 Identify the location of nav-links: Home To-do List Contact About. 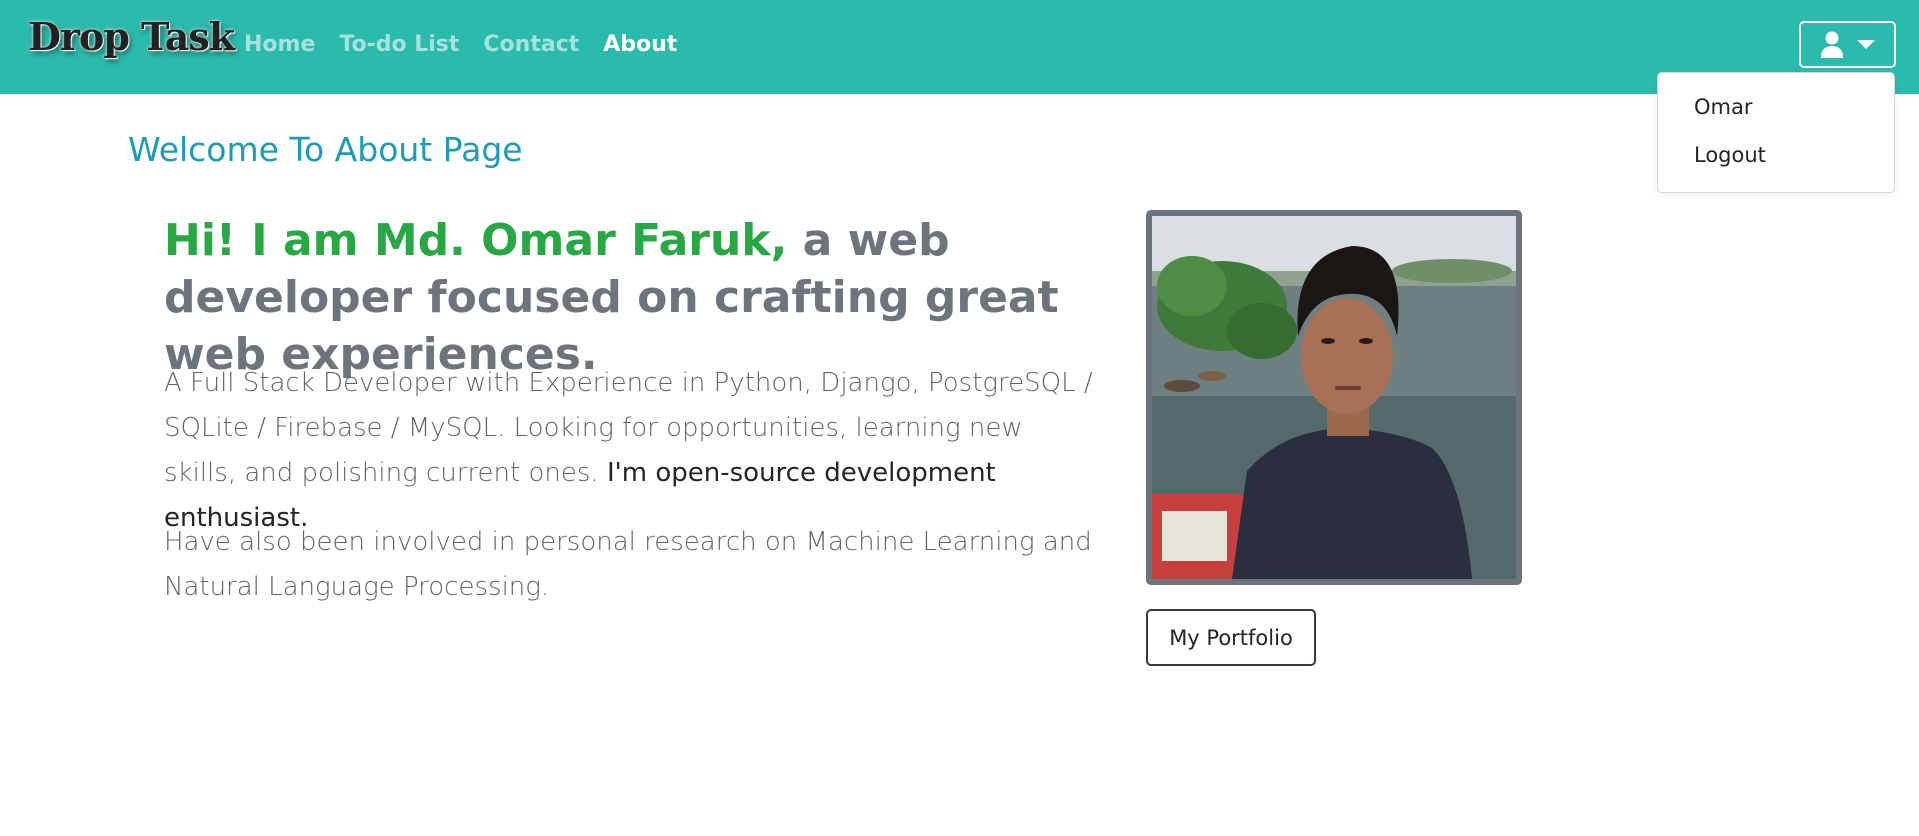
(460, 44).